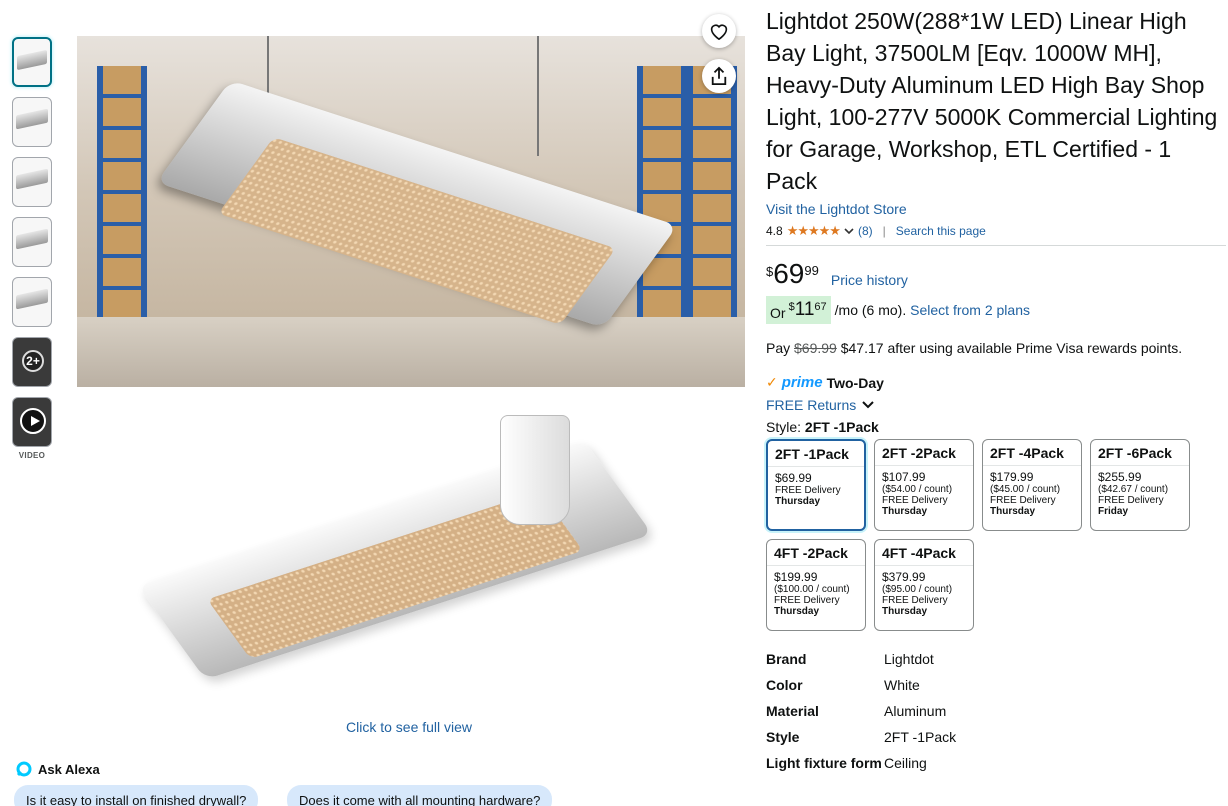 This screenshot has width=1228, height=806. I want to click on prime-two-day: Two-Day, so click(855, 382).